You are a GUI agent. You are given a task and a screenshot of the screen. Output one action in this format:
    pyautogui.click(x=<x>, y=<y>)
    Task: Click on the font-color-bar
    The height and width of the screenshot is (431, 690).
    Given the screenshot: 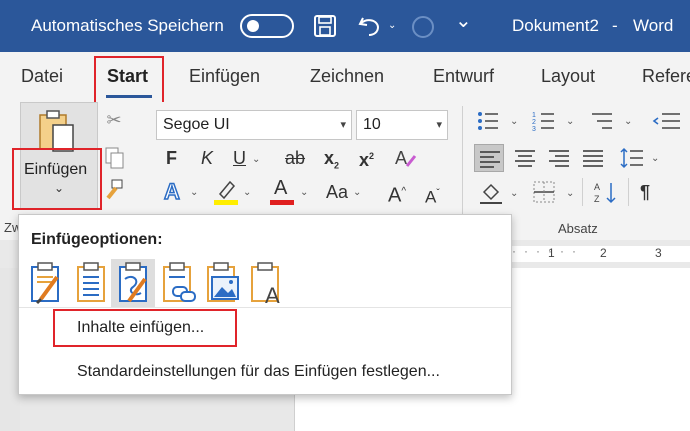 What is the action you would take?
    pyautogui.click(x=282, y=202)
    